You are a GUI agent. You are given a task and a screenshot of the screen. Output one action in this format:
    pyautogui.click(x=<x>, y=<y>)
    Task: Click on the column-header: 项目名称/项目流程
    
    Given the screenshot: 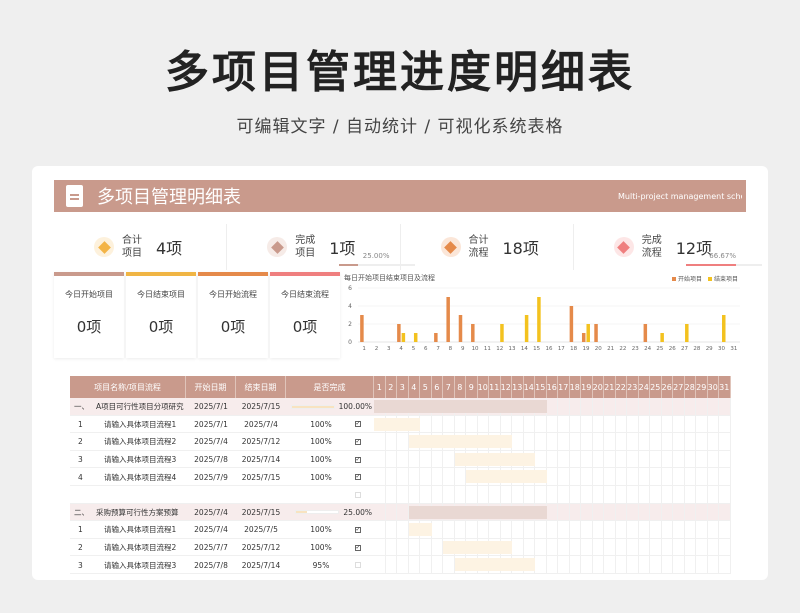 What is the action you would take?
    pyautogui.click(x=128, y=387)
    